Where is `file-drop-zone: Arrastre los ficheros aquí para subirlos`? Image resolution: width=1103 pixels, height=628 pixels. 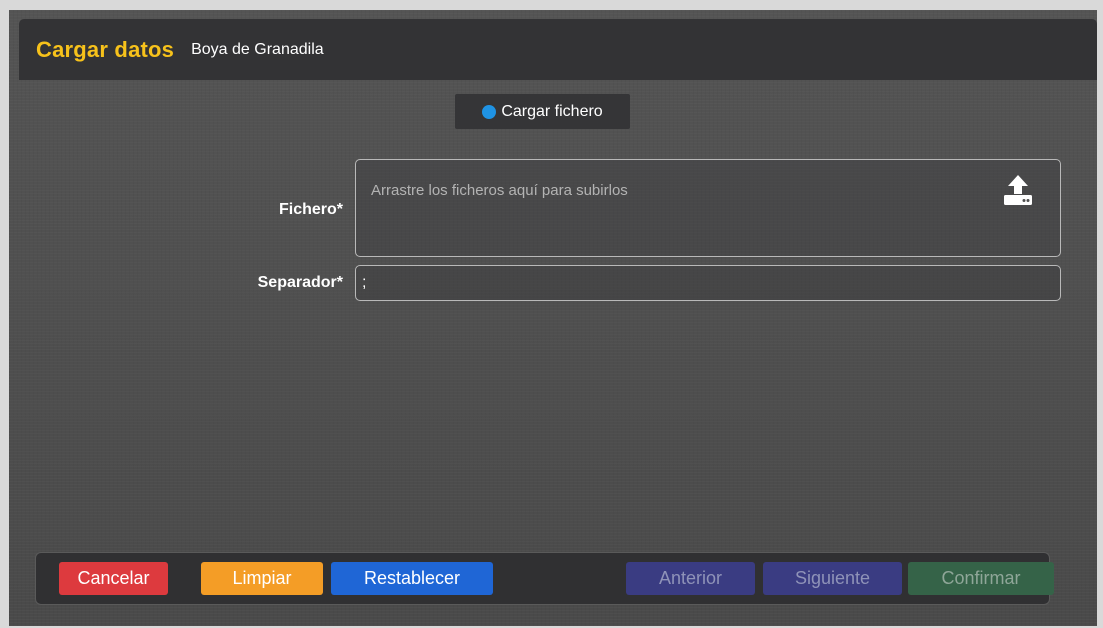 file-drop-zone: Arrastre los ficheros aquí para subirlos is located at coordinates (708, 208).